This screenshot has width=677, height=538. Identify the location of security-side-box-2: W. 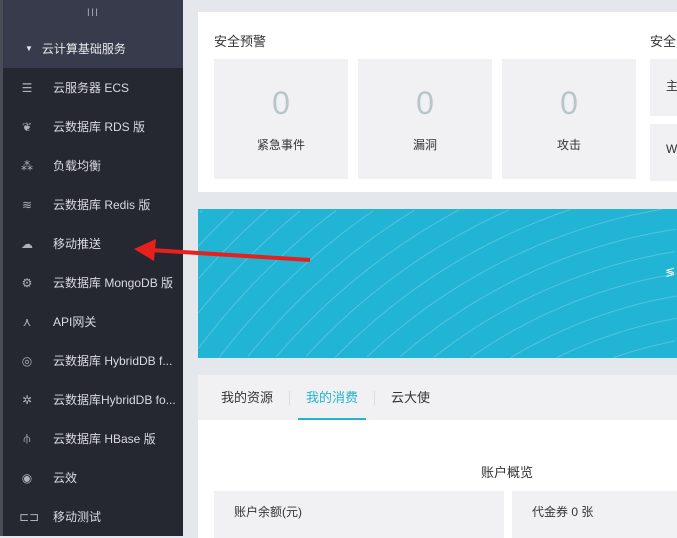
(663, 152).